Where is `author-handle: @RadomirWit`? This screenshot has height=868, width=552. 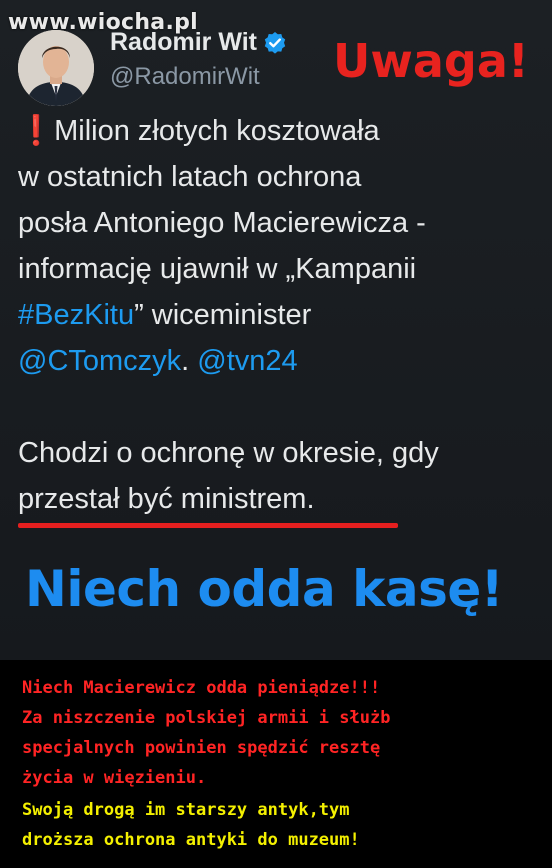 author-handle: @RadomirWit is located at coordinates (185, 77).